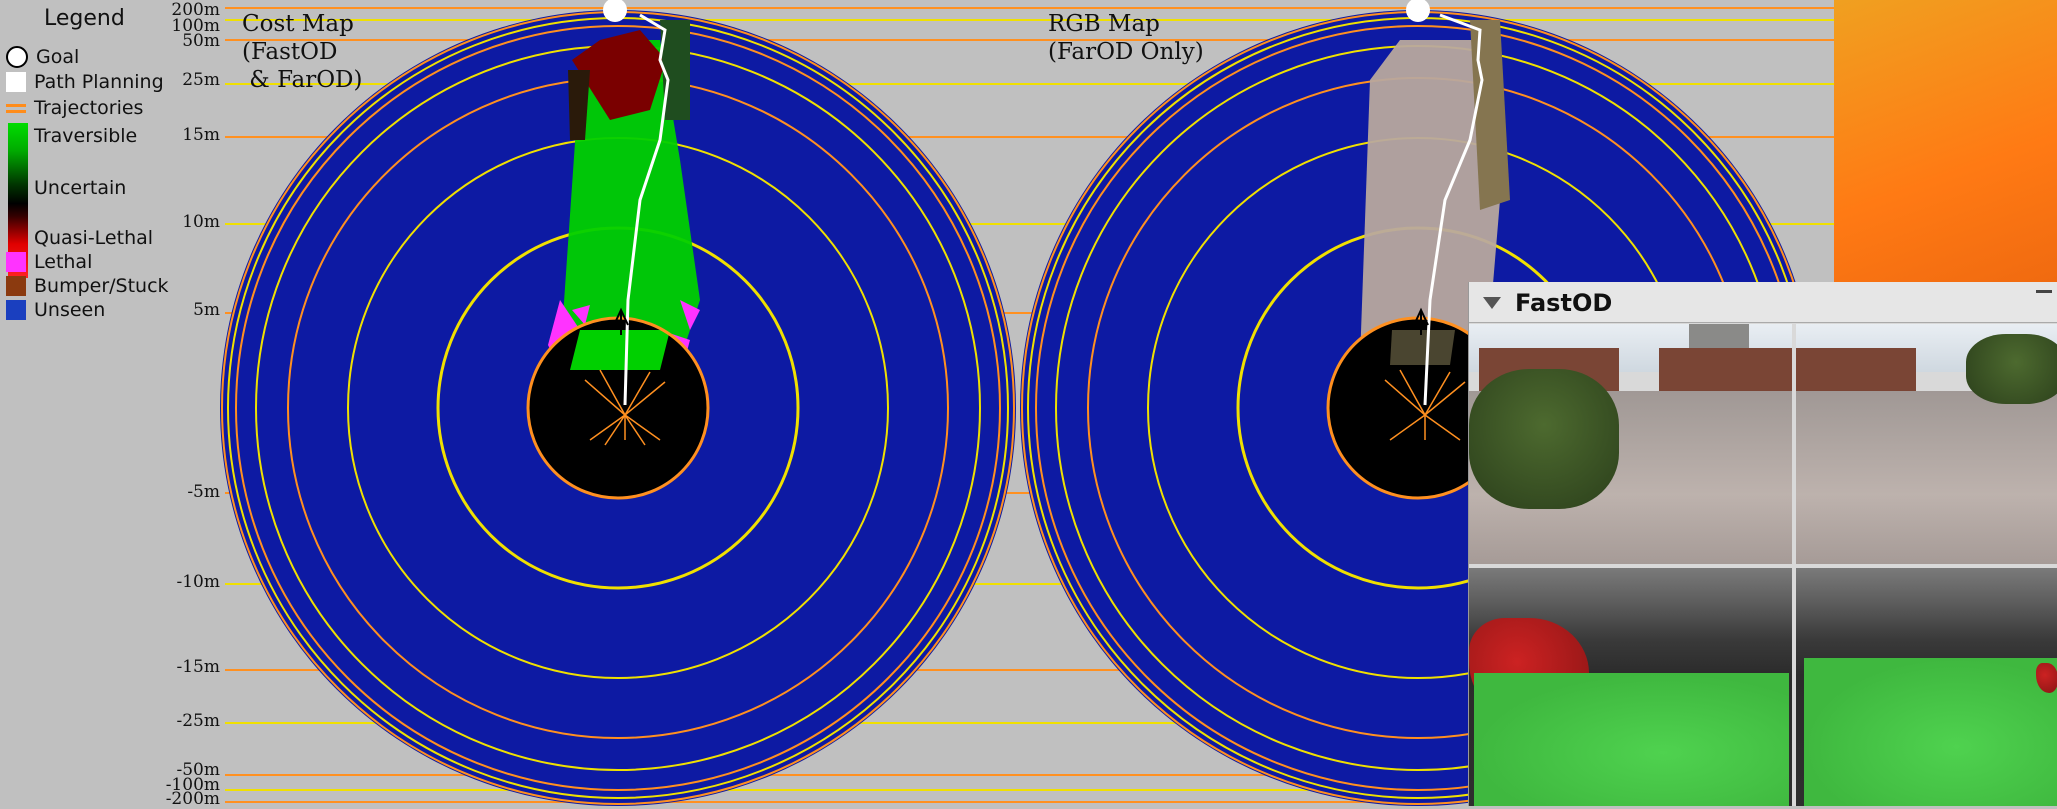 This screenshot has height=809, width=2057. Describe the element at coordinates (1104, 24) in the screenshot. I see `rgb-map-title-line1: RGB Map` at that location.